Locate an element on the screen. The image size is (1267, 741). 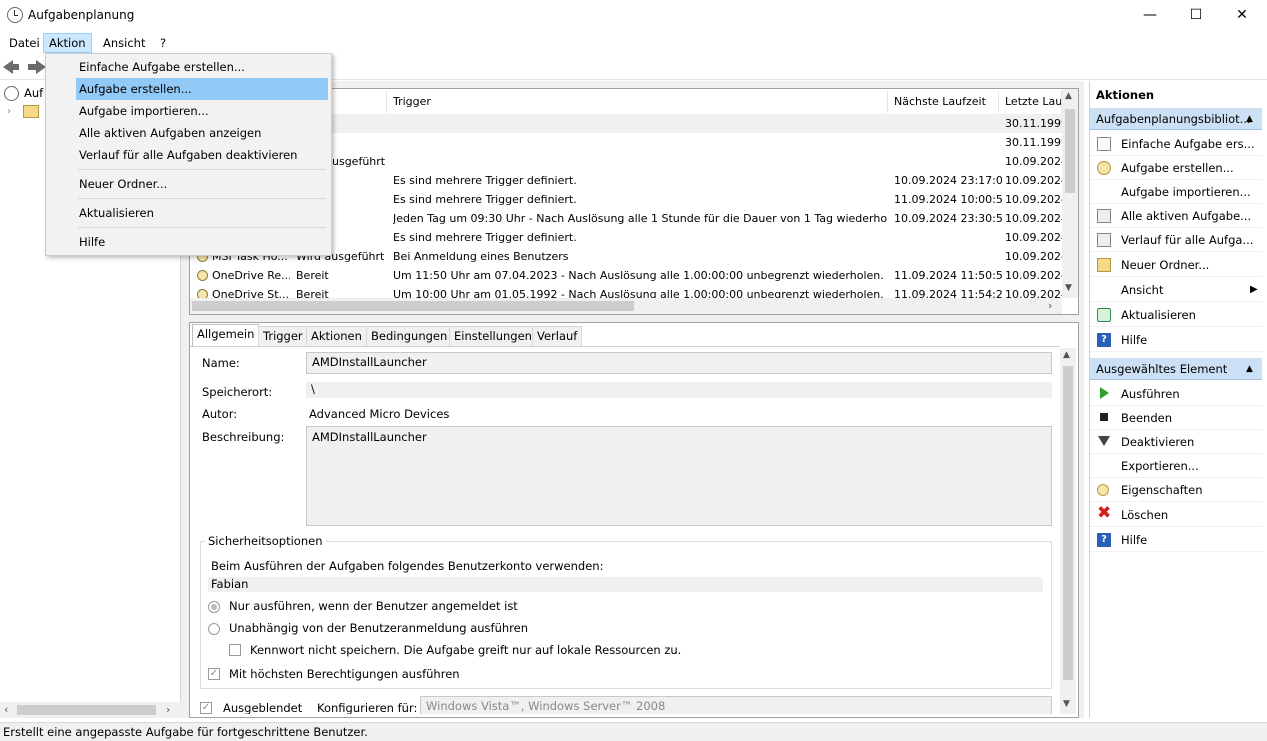
checkbox-highest-privileges: ✓ is located at coordinates (214, 674).